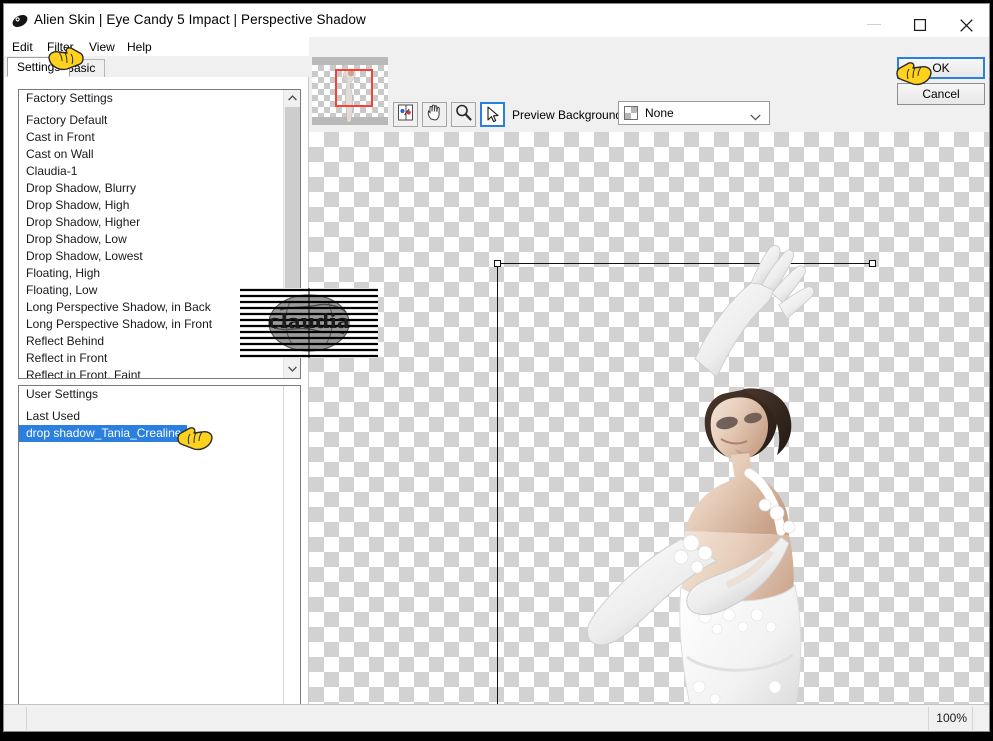  I want to click on chevron-down-icon, so click(755, 117).